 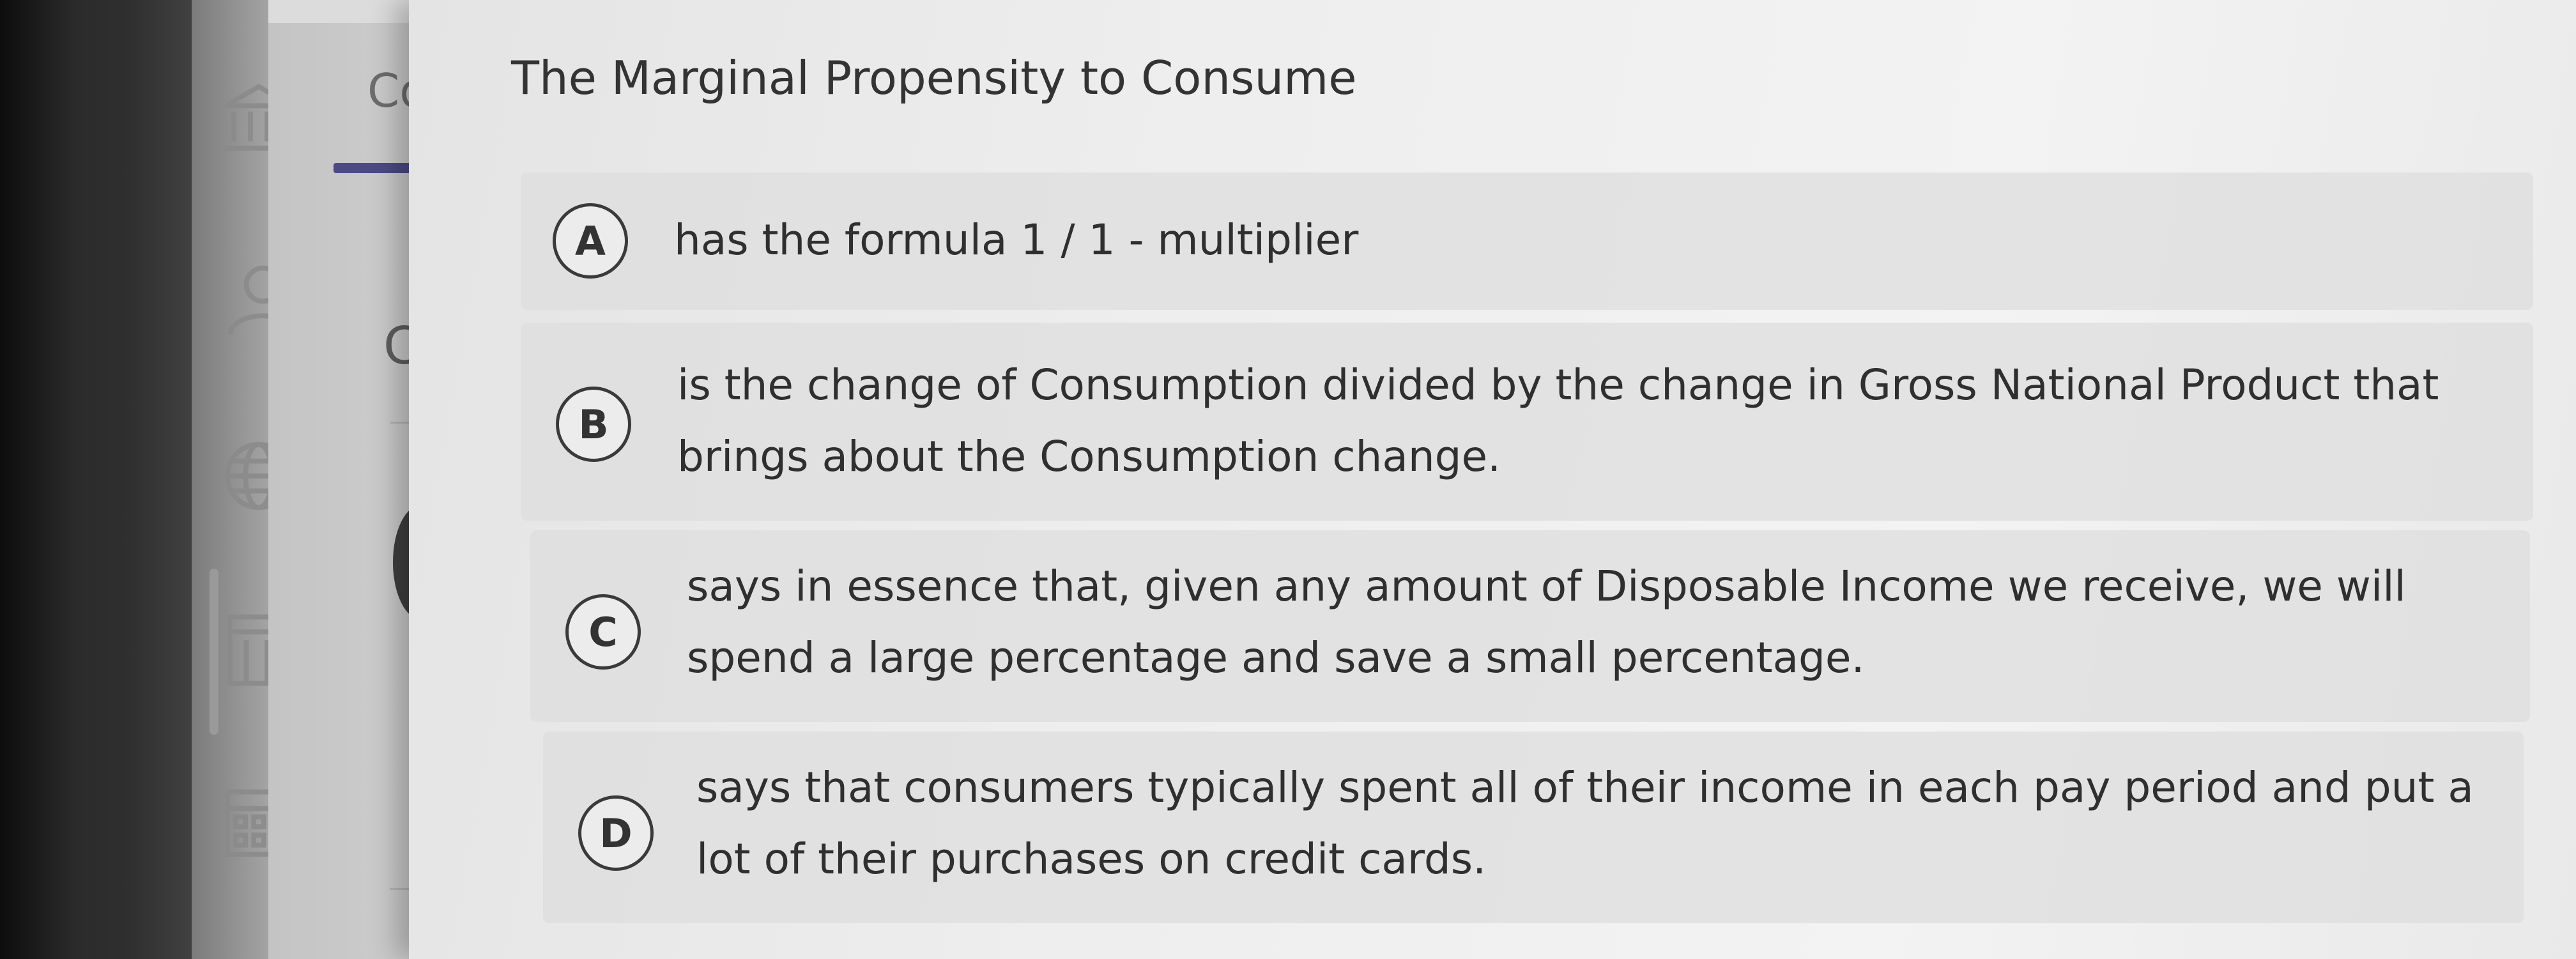 I want to click on answer-option-a: A has the formula 1 / 1 - multiplier, so click(x=1527, y=241).